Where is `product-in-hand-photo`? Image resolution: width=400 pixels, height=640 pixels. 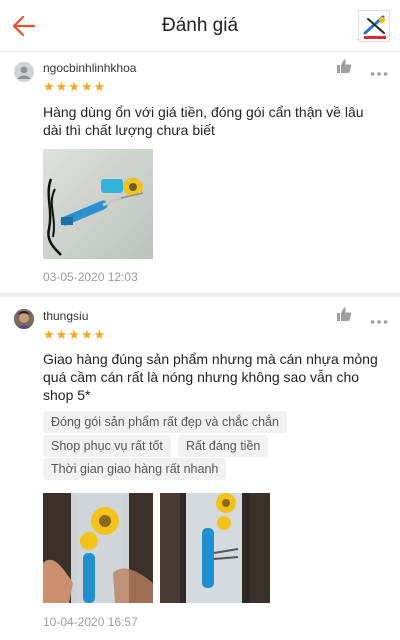
product-in-hand-photo is located at coordinates (98, 548).